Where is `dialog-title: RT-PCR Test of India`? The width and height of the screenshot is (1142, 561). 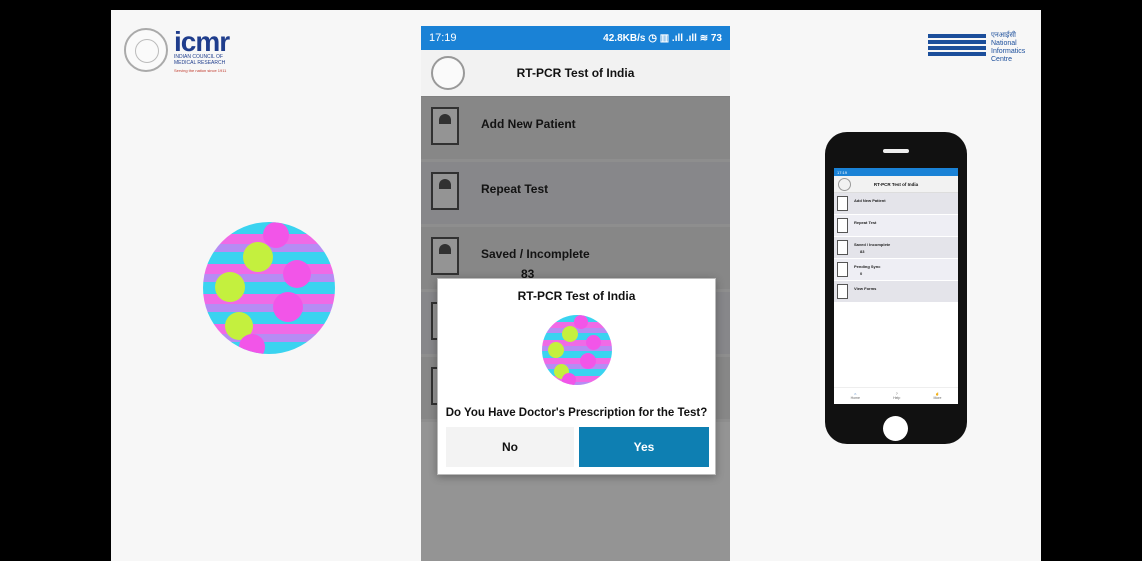
dialog-title: RT-PCR Test of India is located at coordinates (576, 296).